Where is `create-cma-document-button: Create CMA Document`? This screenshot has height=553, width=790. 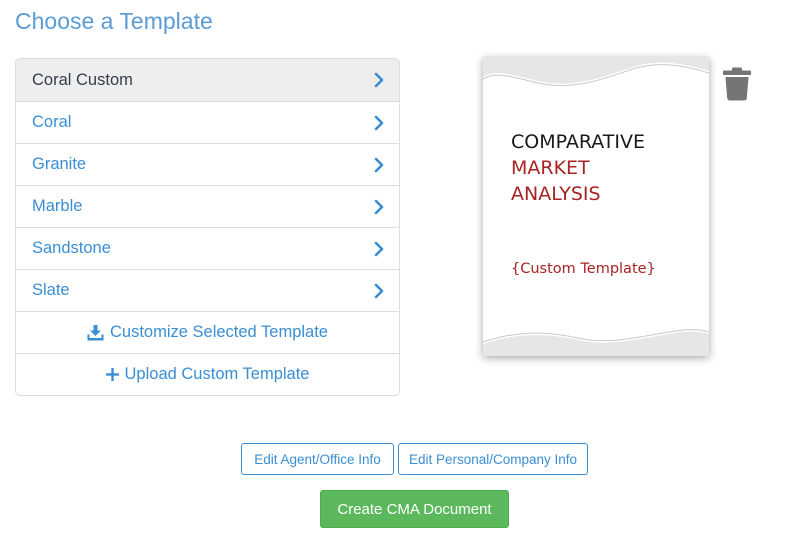 create-cma-document-button: Create CMA Document is located at coordinates (414, 509).